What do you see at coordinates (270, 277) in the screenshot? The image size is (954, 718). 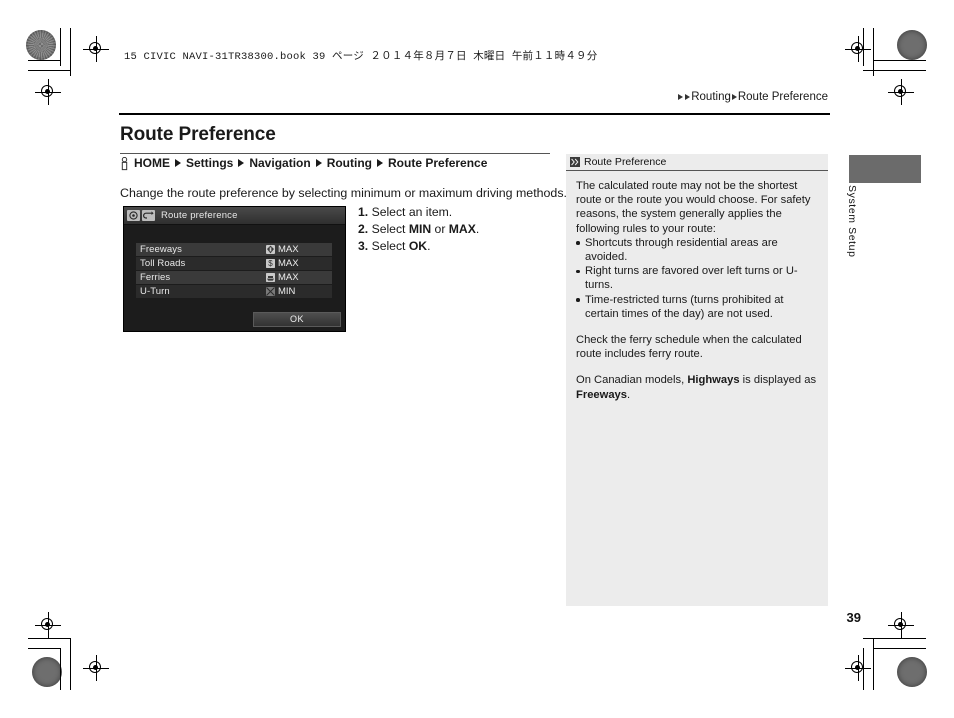 I see `ferry-boat-icon` at bounding box center [270, 277].